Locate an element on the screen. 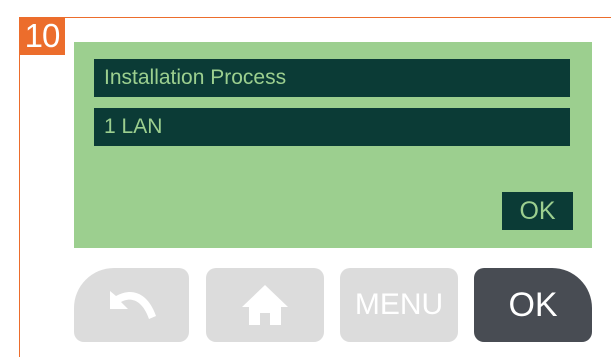  back-arrow-icon is located at coordinates (132, 305).